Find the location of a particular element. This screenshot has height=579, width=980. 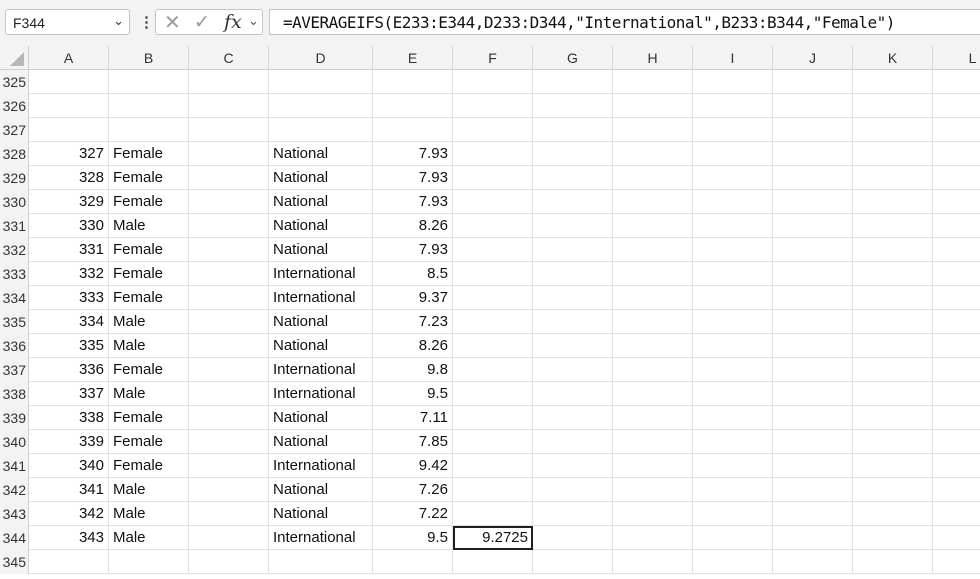

cell-a326 is located at coordinates (69, 106).